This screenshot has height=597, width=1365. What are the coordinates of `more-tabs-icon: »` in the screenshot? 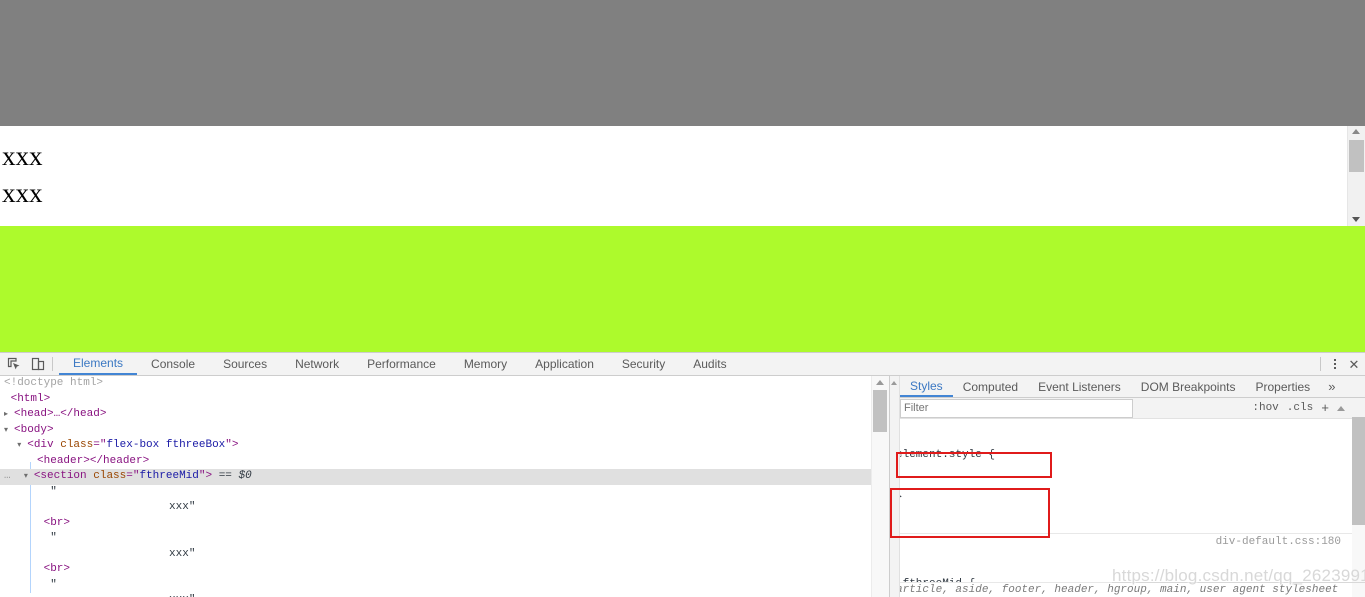 It's located at (1331, 386).